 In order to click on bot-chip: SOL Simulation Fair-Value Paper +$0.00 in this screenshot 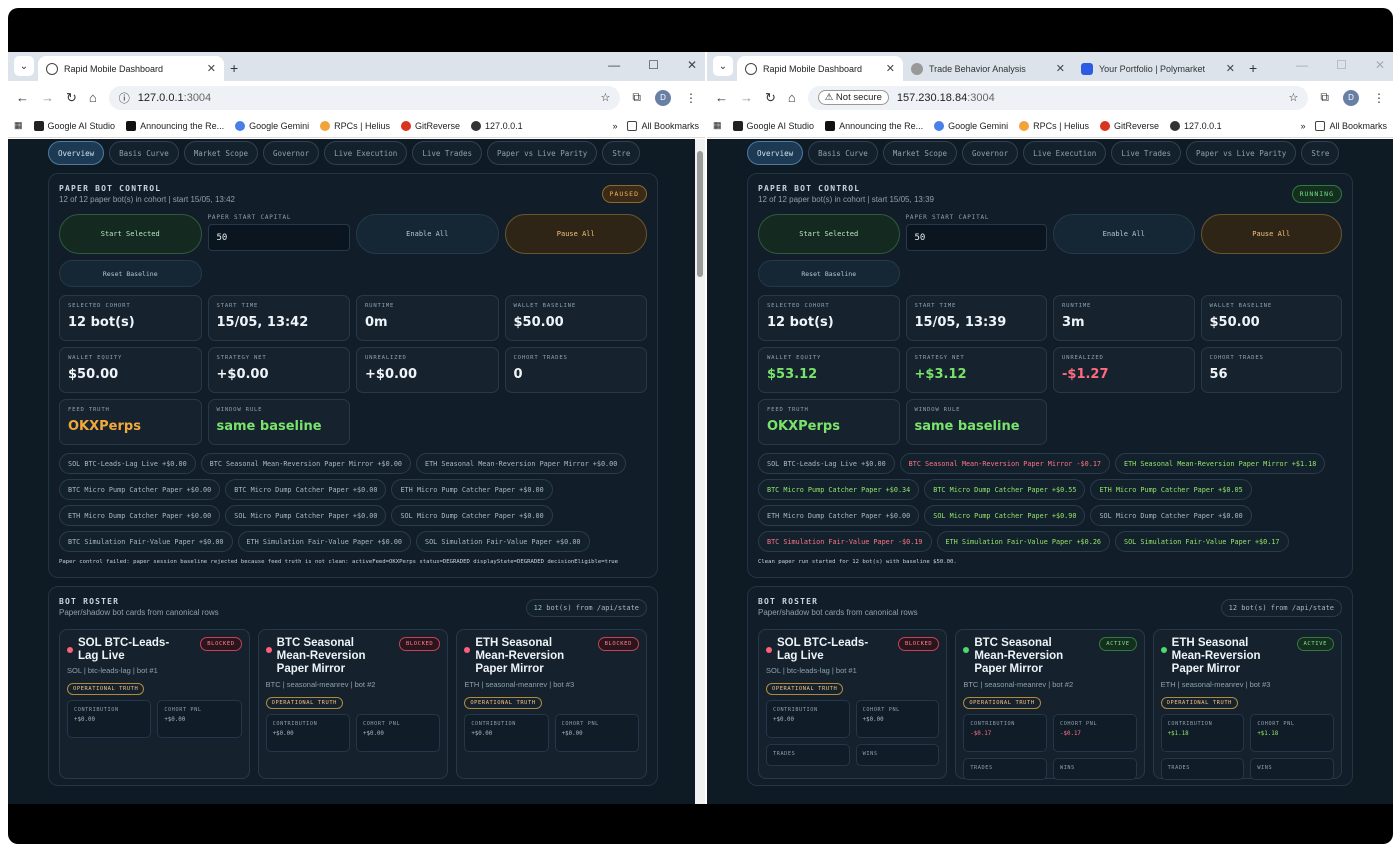, I will do `click(503, 541)`.